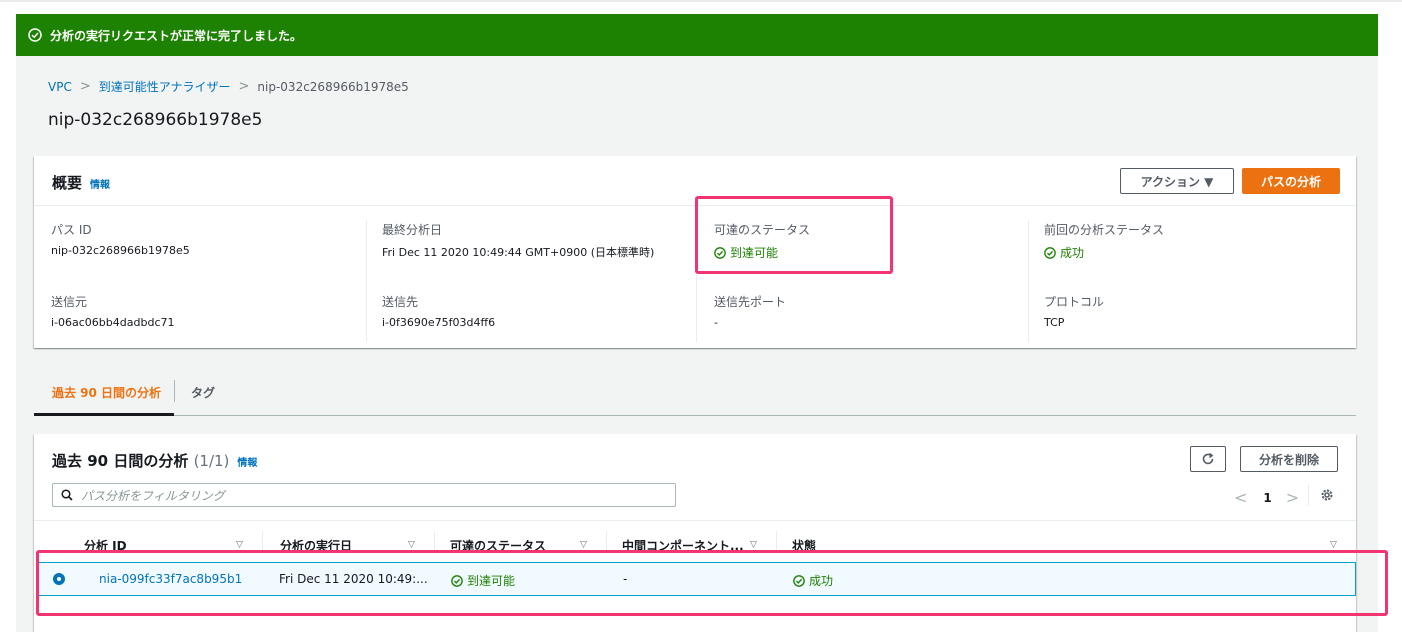 The image size is (1402, 632). I want to click on pager-divider, so click(1308, 495).